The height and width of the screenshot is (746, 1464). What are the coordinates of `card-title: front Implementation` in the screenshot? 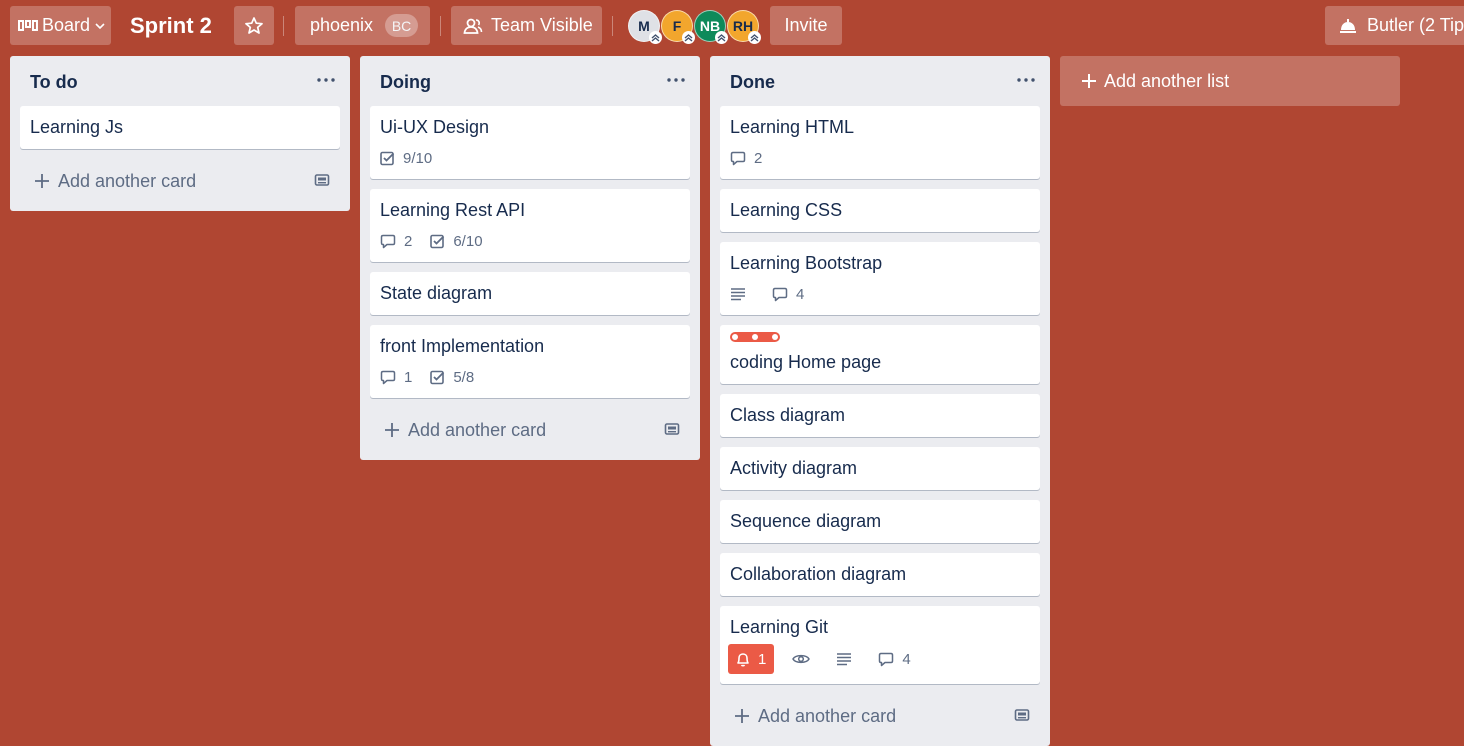 It's located at (462, 346).